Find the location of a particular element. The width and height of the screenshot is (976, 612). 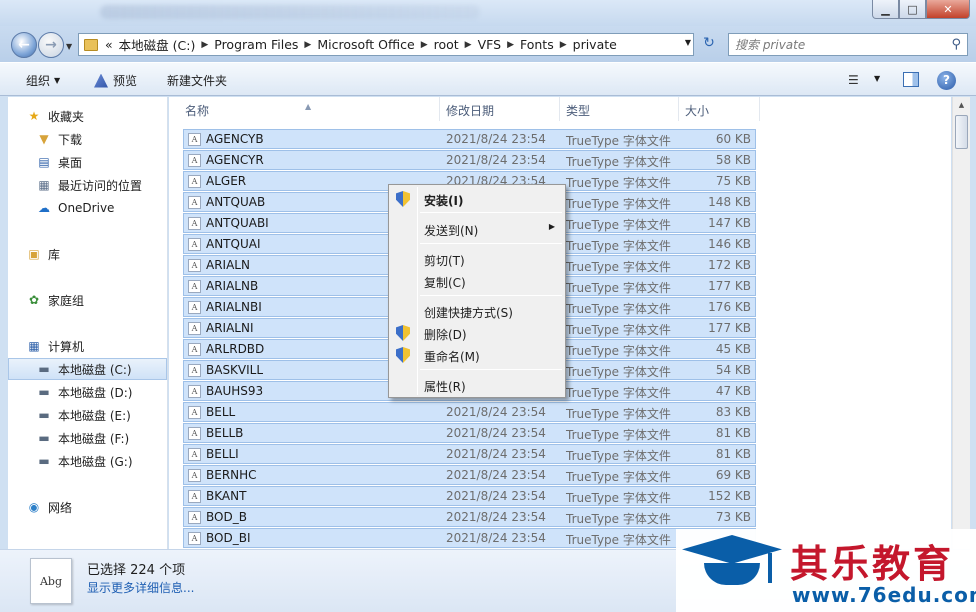

scrollbar-thumb is located at coordinates (961, 132).